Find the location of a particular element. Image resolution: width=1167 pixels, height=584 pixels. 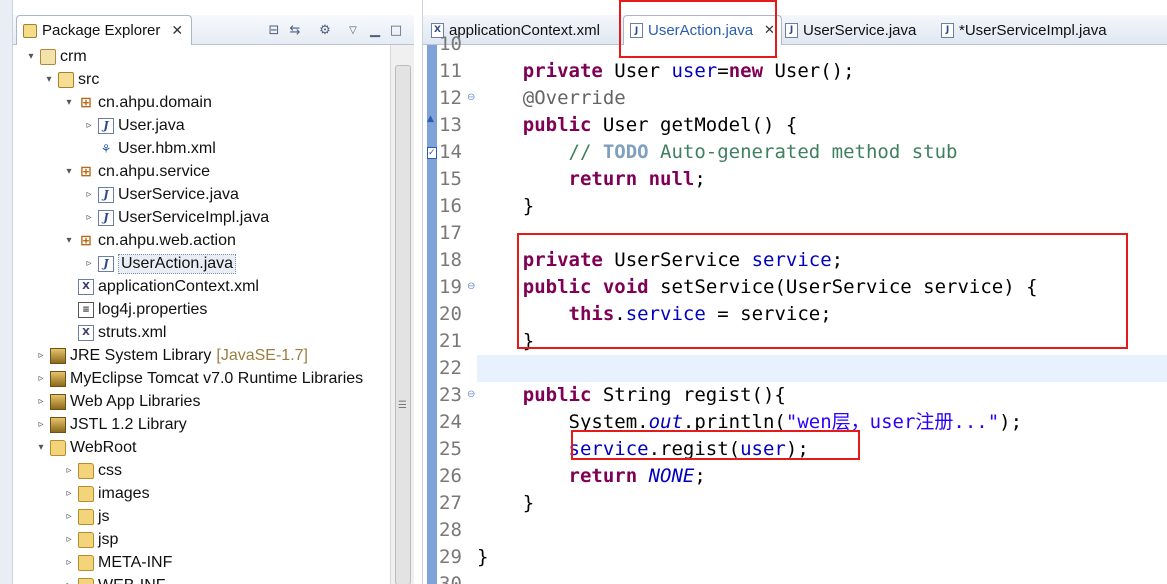

editor-tab: J UserService.java is located at coordinates (850, 30).